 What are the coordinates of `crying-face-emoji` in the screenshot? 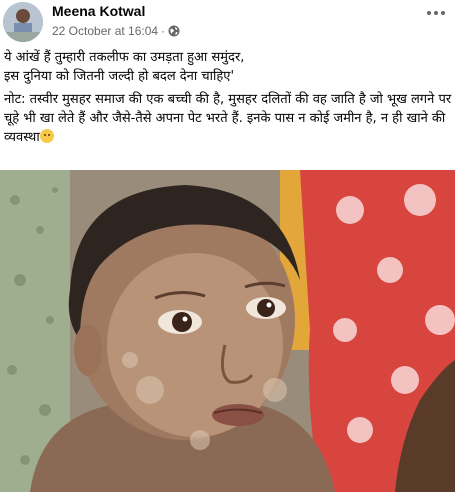 It's located at (46, 136).